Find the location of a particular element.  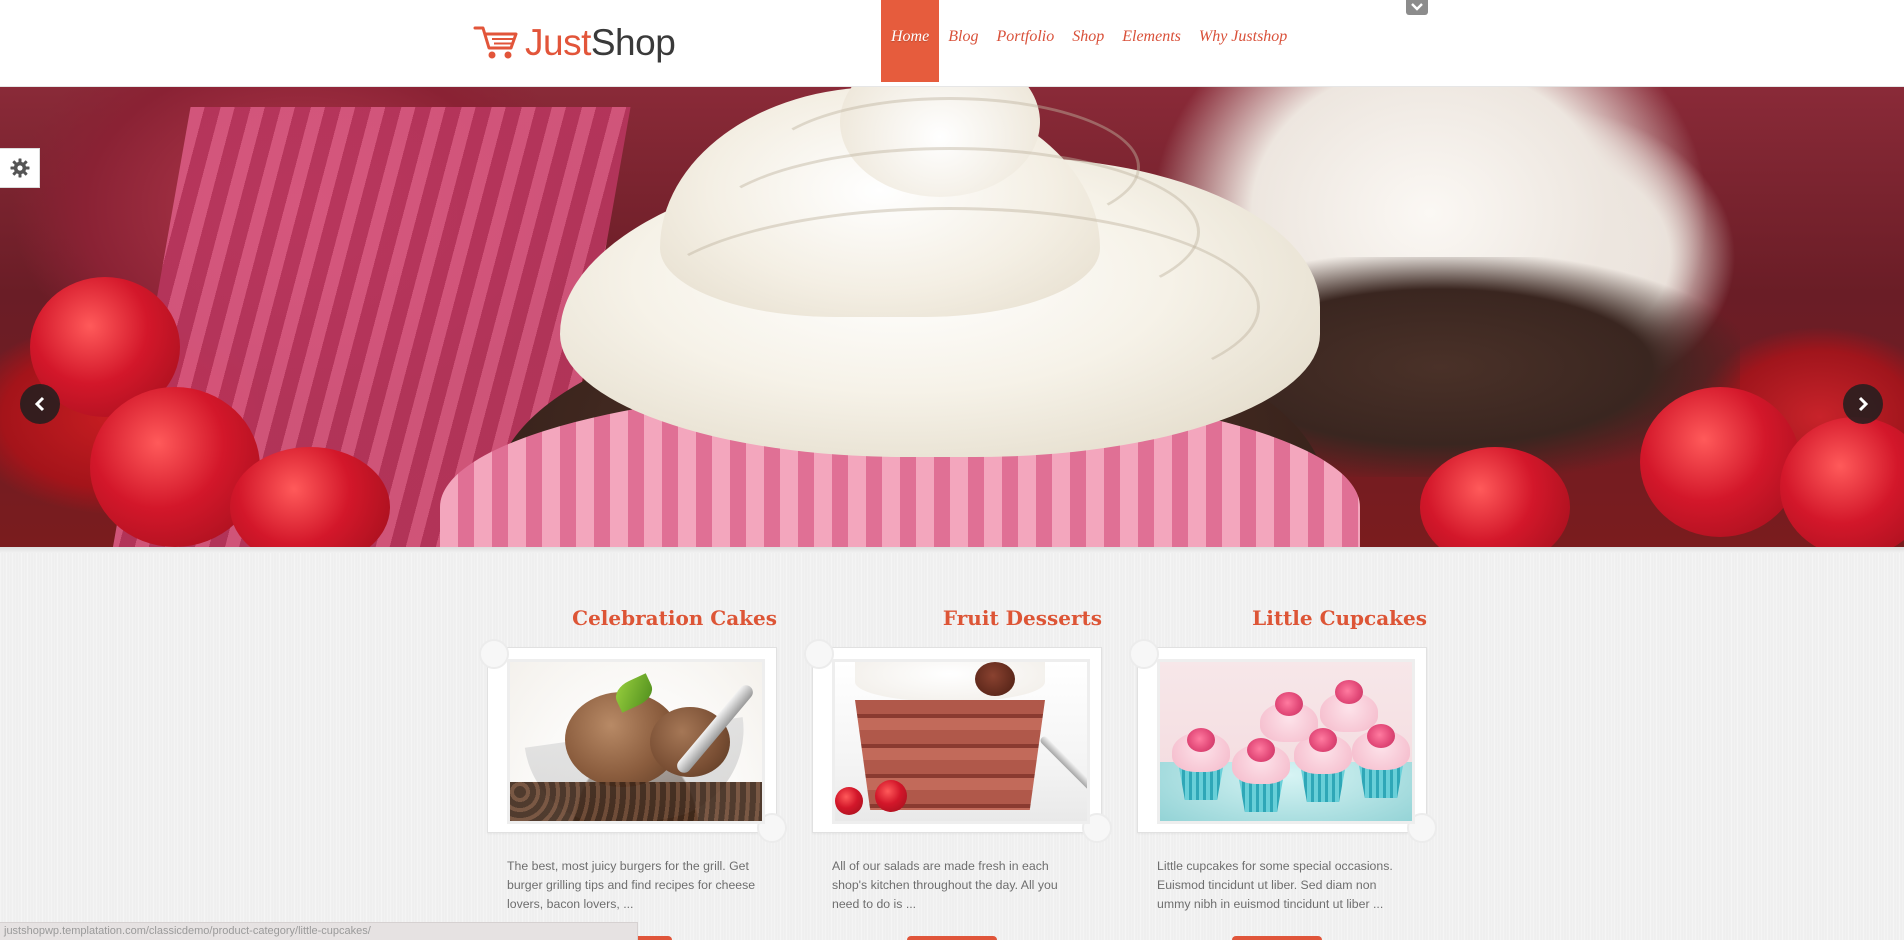

category-title: Fruit Desserts is located at coordinates (957, 618).